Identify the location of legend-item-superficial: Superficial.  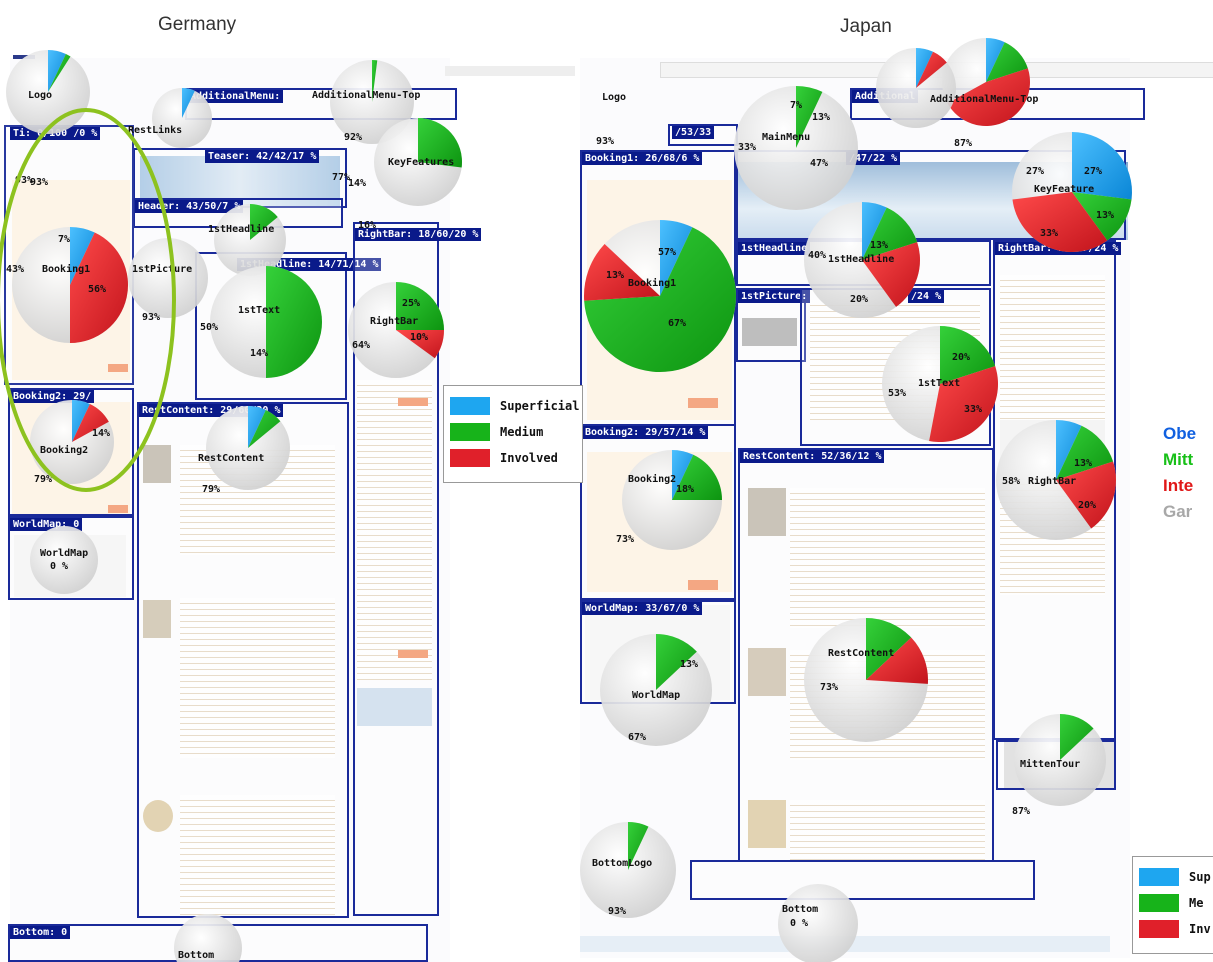
(514, 406).